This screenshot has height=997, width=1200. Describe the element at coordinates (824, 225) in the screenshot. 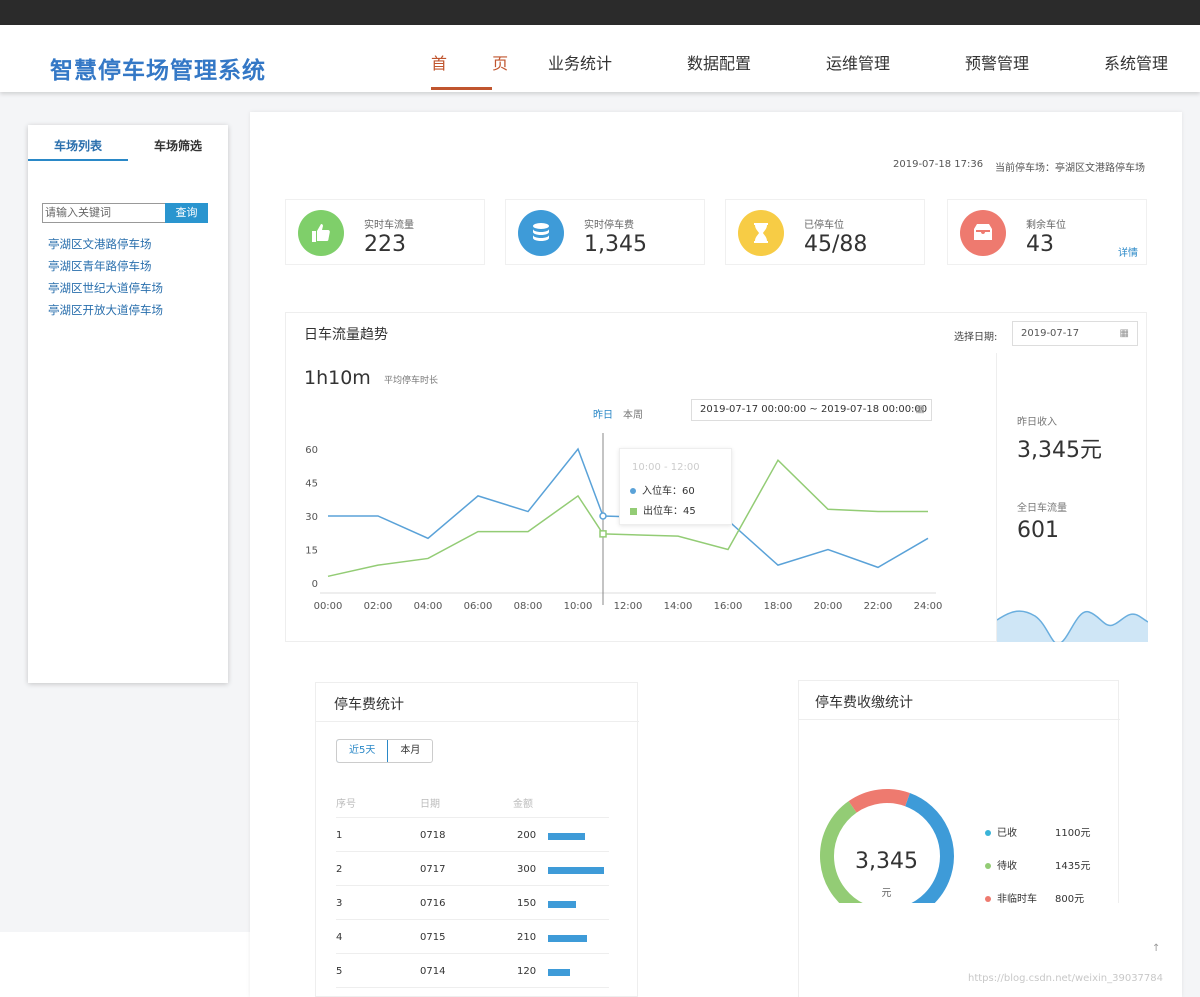

I see `card-label: 已停车位` at that location.